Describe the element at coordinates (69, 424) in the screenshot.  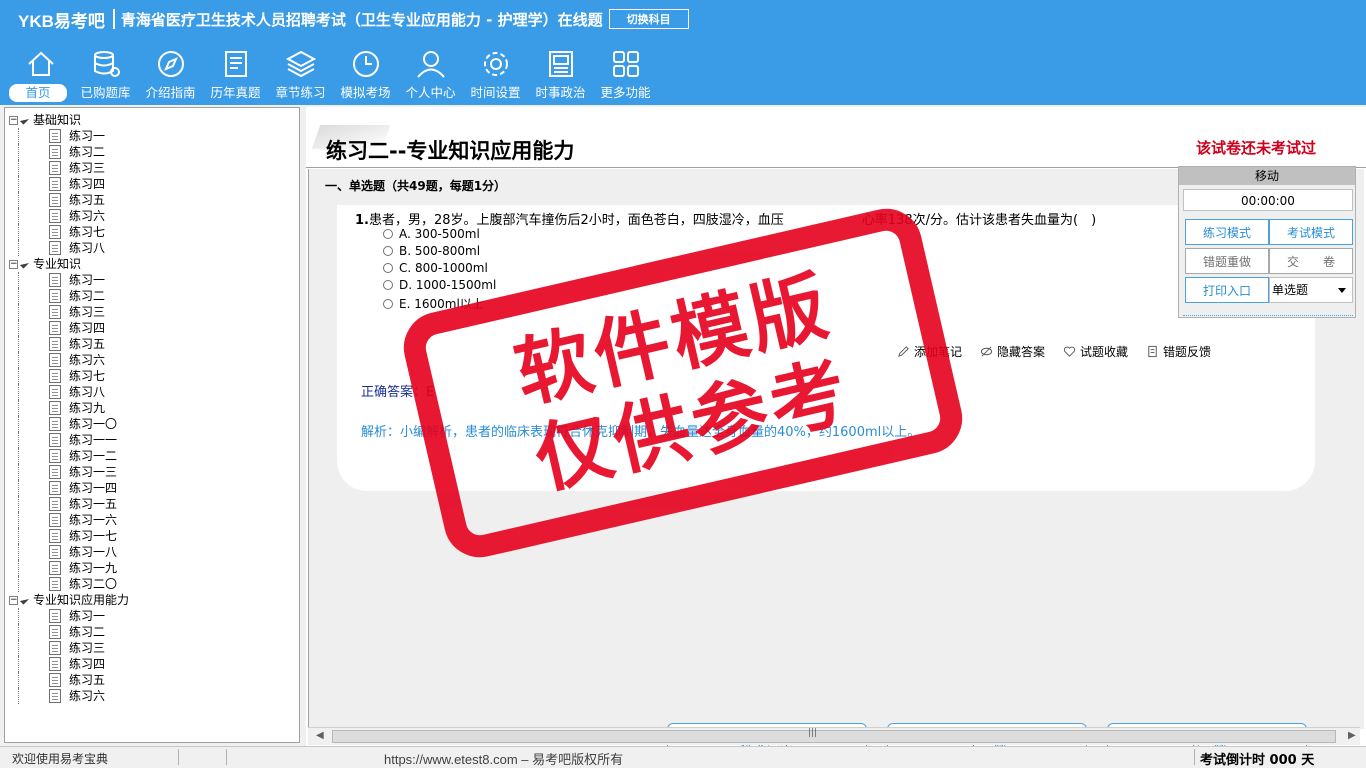
I see `tree-item: 练习一〇` at that location.